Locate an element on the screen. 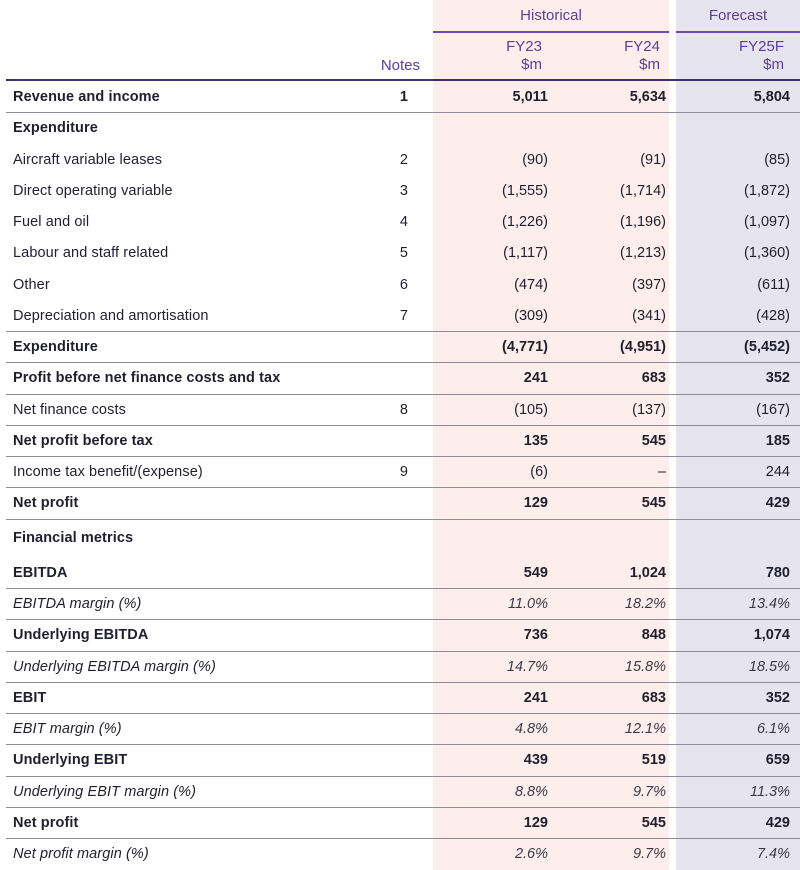 Image resolution: width=800 pixels, height=870 pixels. row-label: Financial metrics is located at coordinates (73, 538).